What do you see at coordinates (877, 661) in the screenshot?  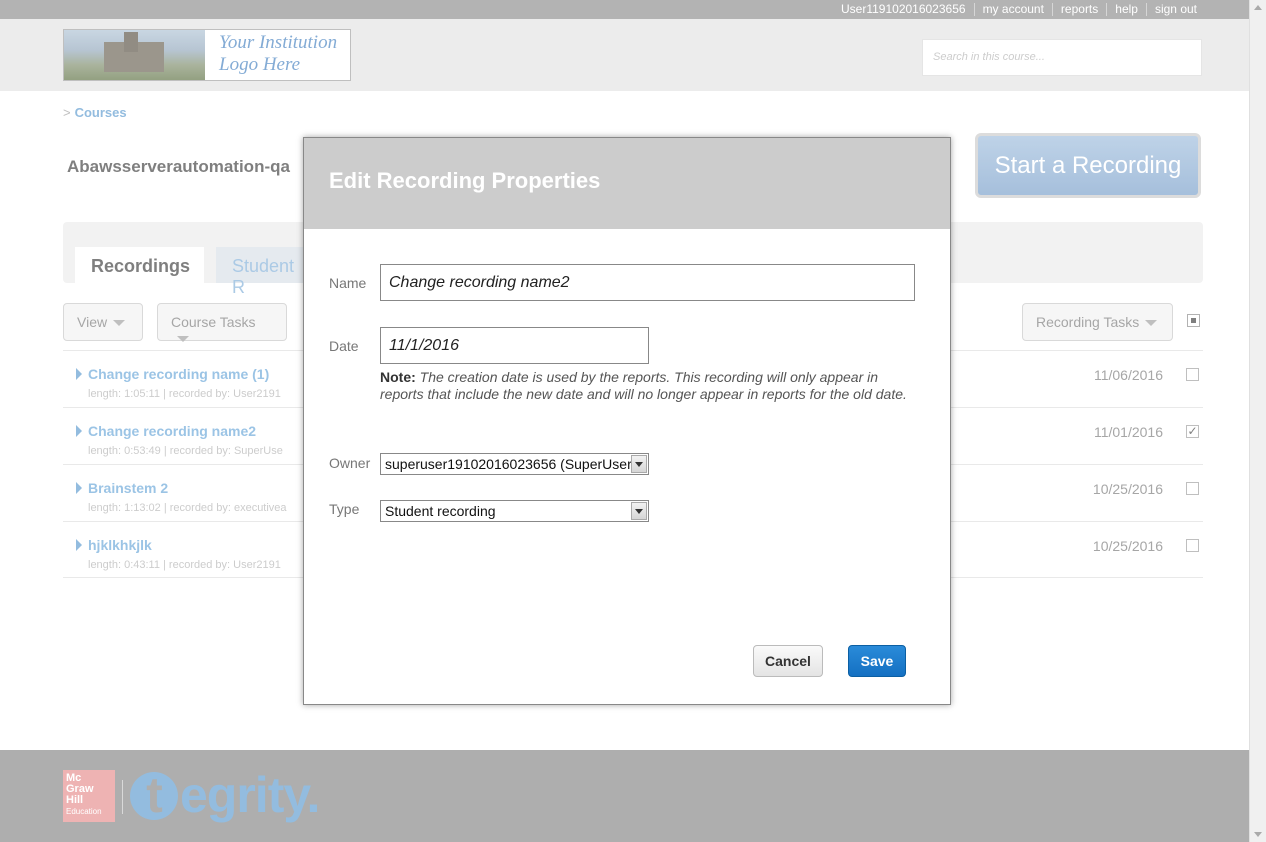 I see `save-button: Save` at bounding box center [877, 661].